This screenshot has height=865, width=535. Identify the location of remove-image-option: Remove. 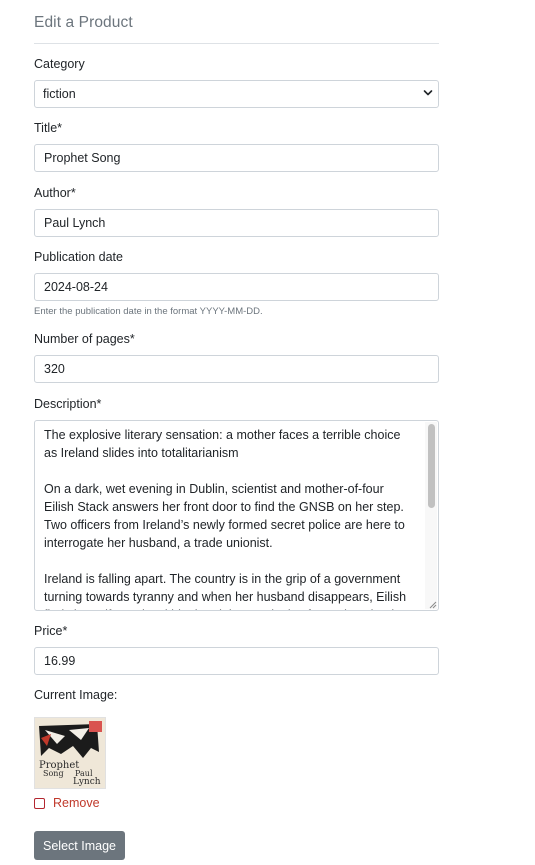
(67, 803).